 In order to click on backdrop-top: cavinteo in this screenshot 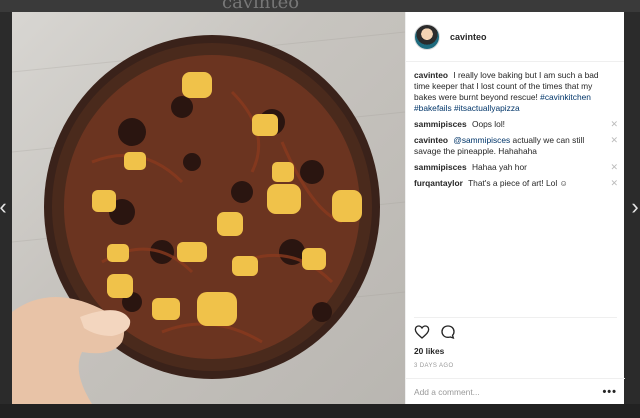, I will do `click(320, 6)`.